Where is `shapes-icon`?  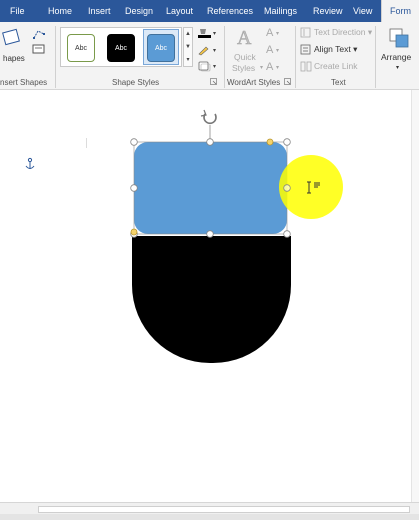
shapes-icon is located at coordinates (14, 39).